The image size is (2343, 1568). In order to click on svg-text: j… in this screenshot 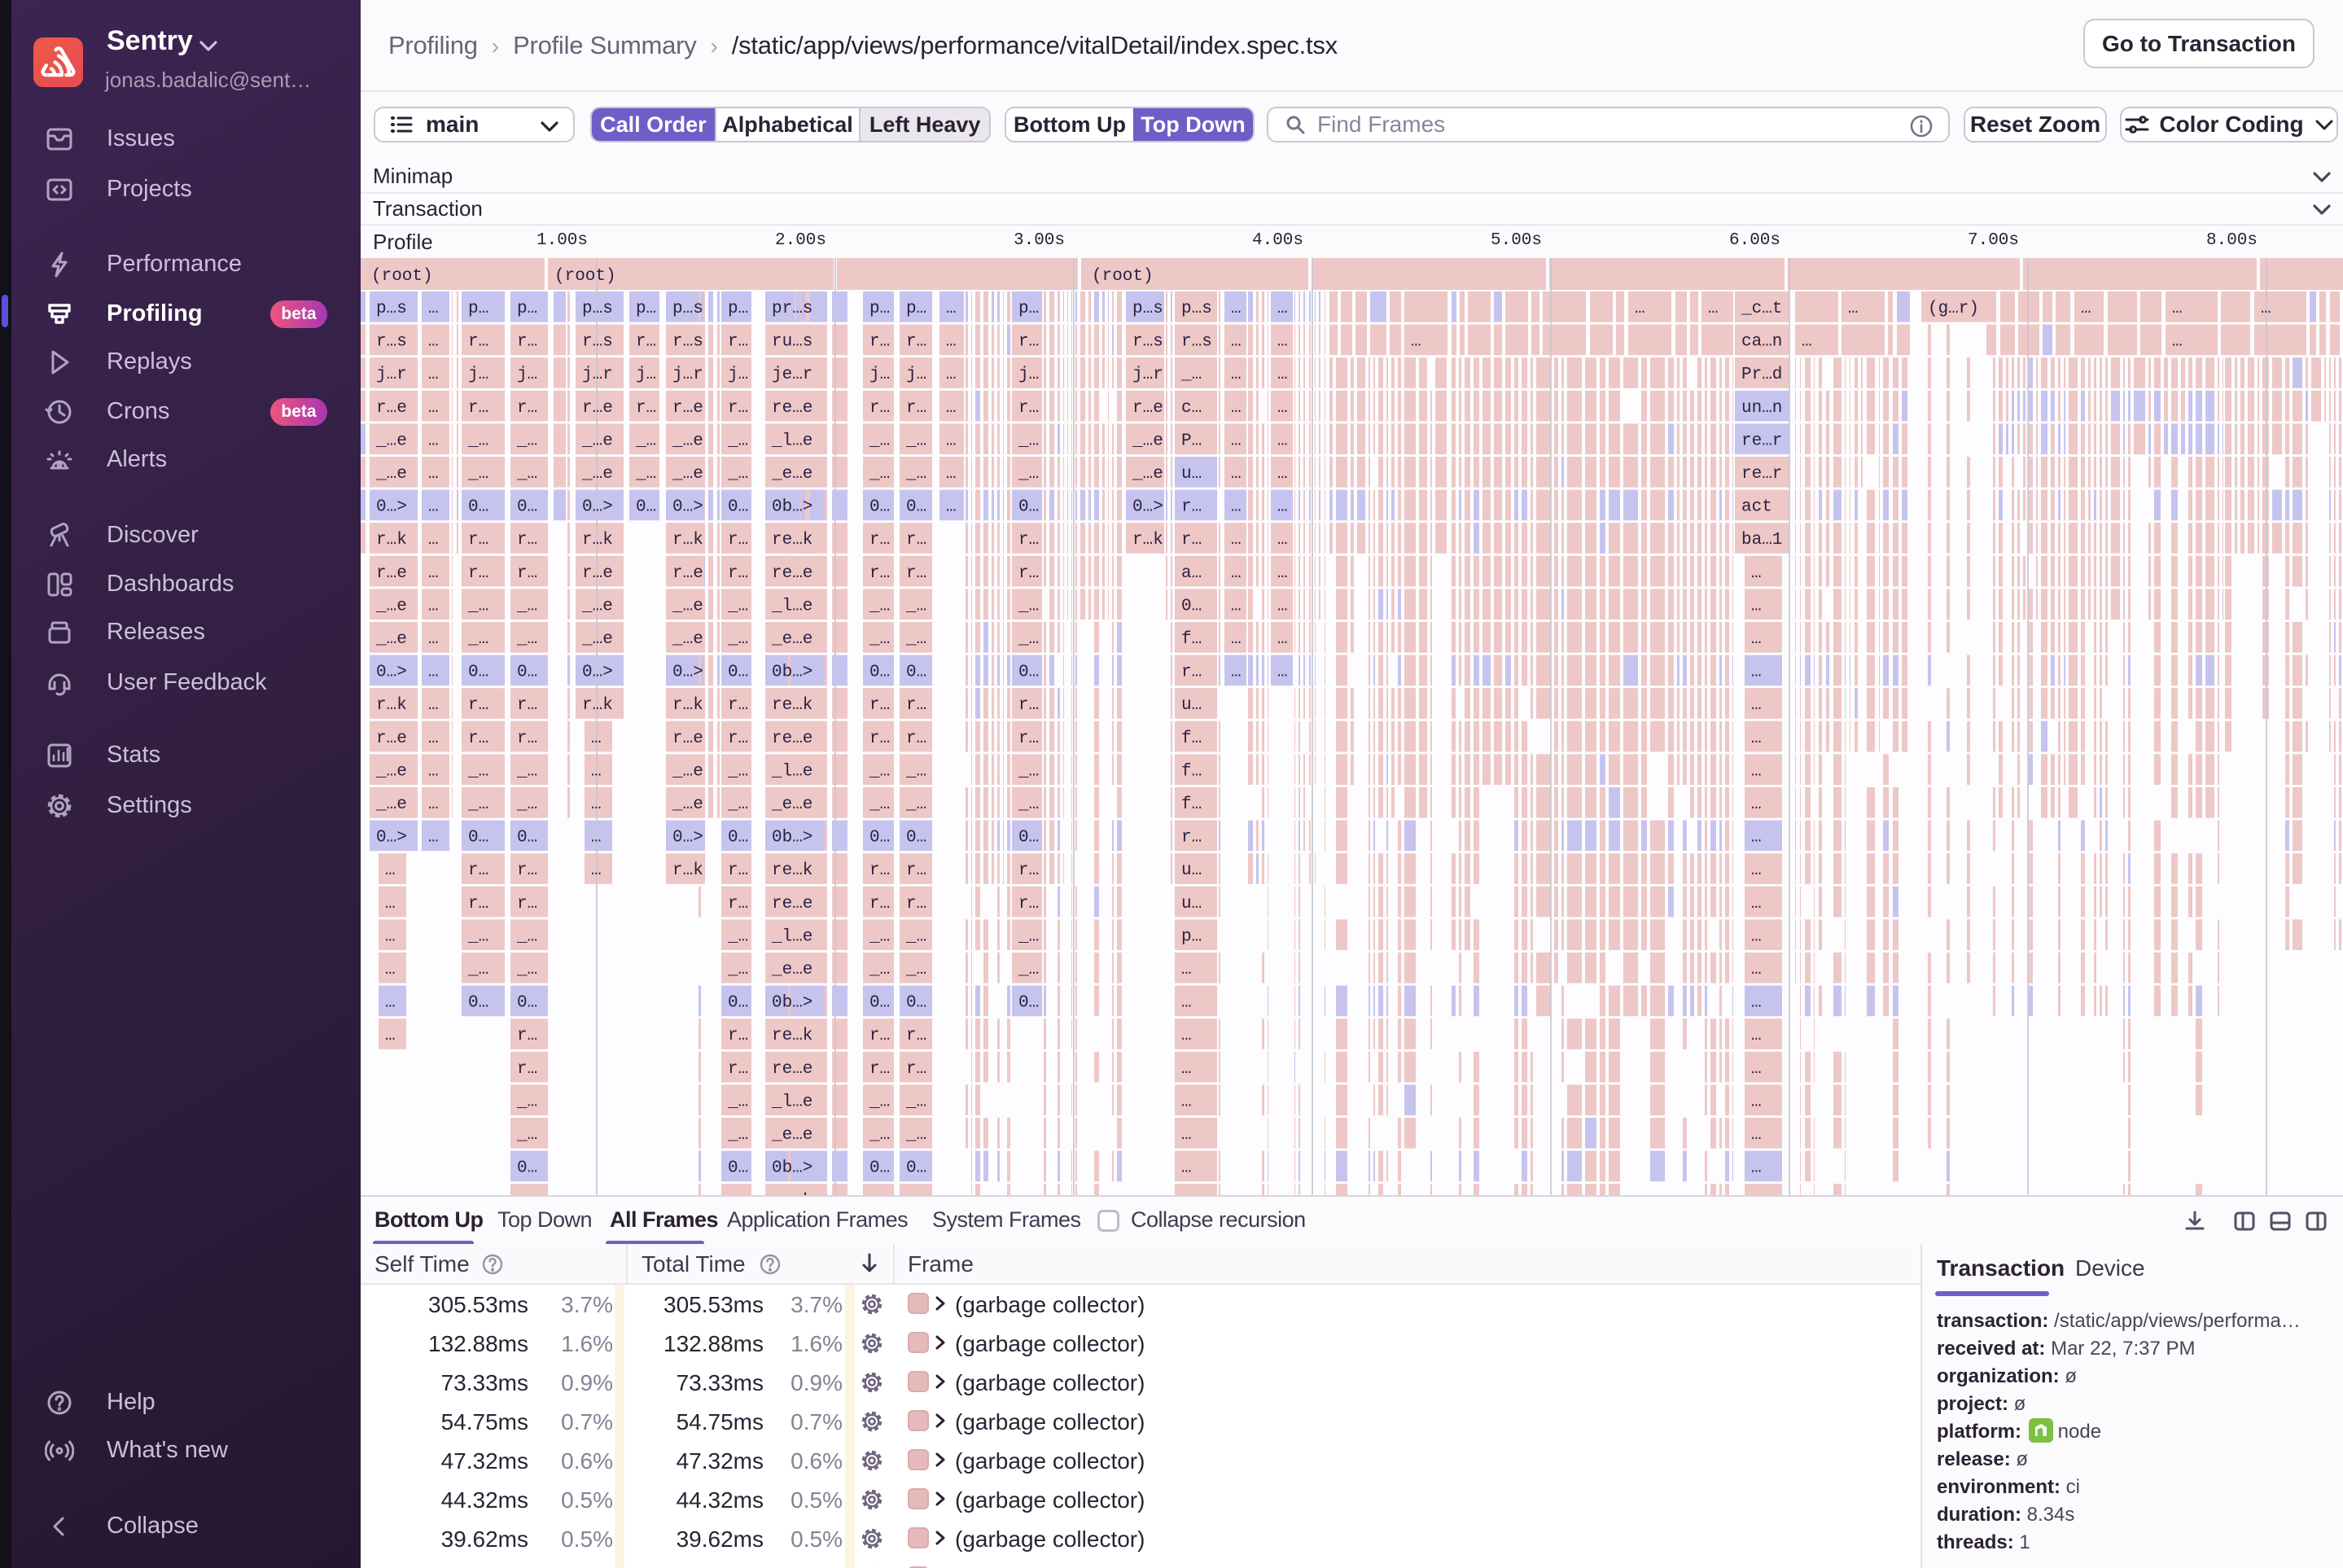, I will do `click(916, 375)`.